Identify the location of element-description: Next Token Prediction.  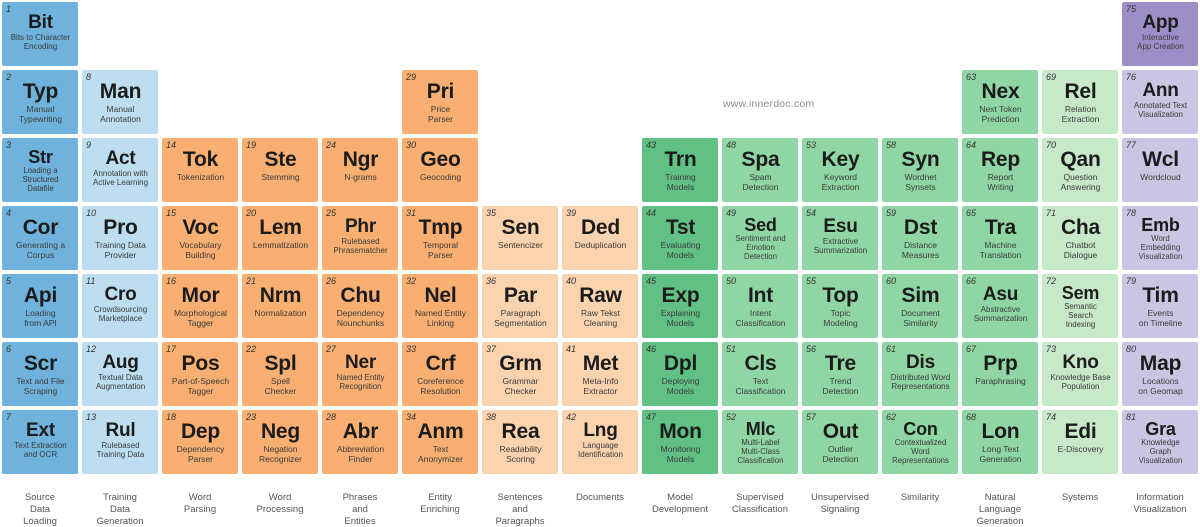
(1000, 114).